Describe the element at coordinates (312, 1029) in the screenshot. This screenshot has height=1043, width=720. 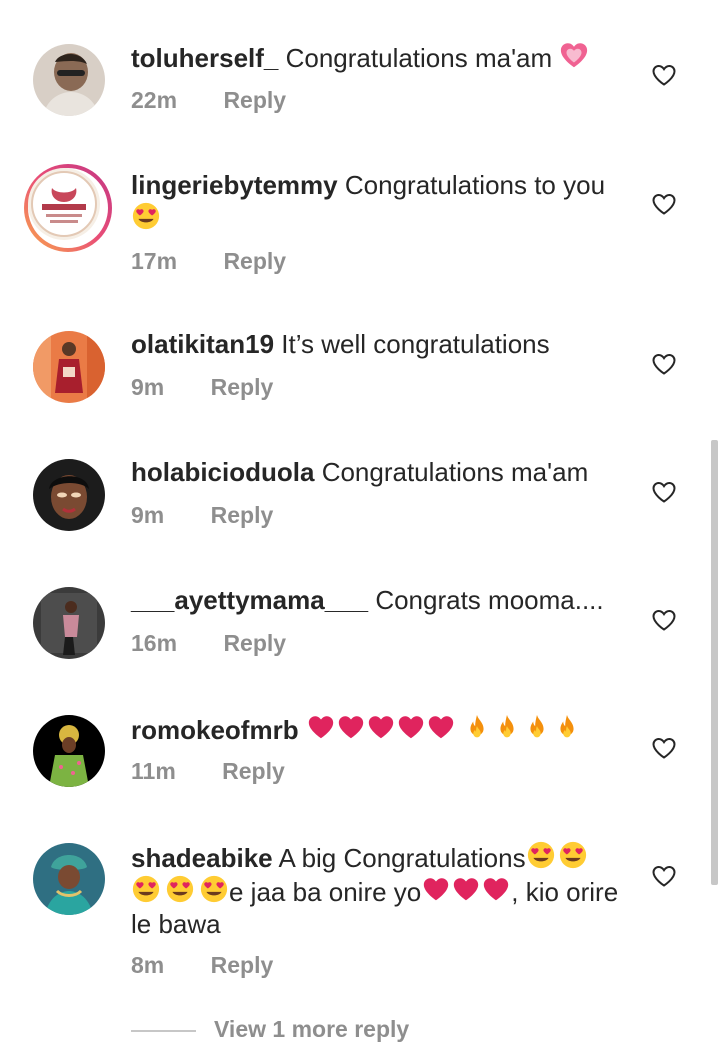
I see `view-more-label: View 1 more reply` at that location.